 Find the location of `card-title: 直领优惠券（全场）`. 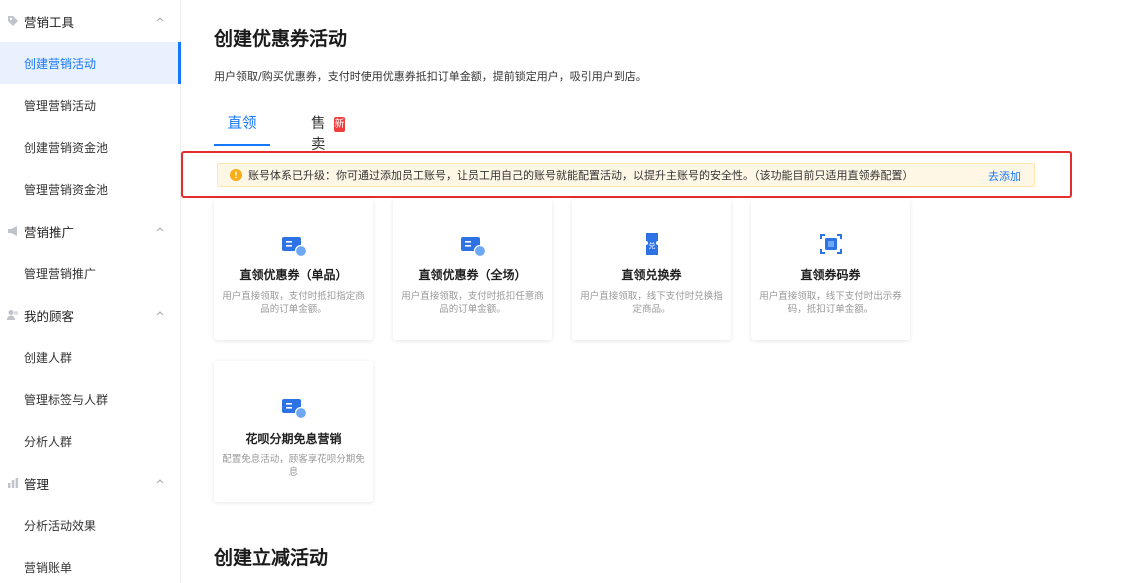

card-title: 直领优惠券（全场） is located at coordinates (472, 275).